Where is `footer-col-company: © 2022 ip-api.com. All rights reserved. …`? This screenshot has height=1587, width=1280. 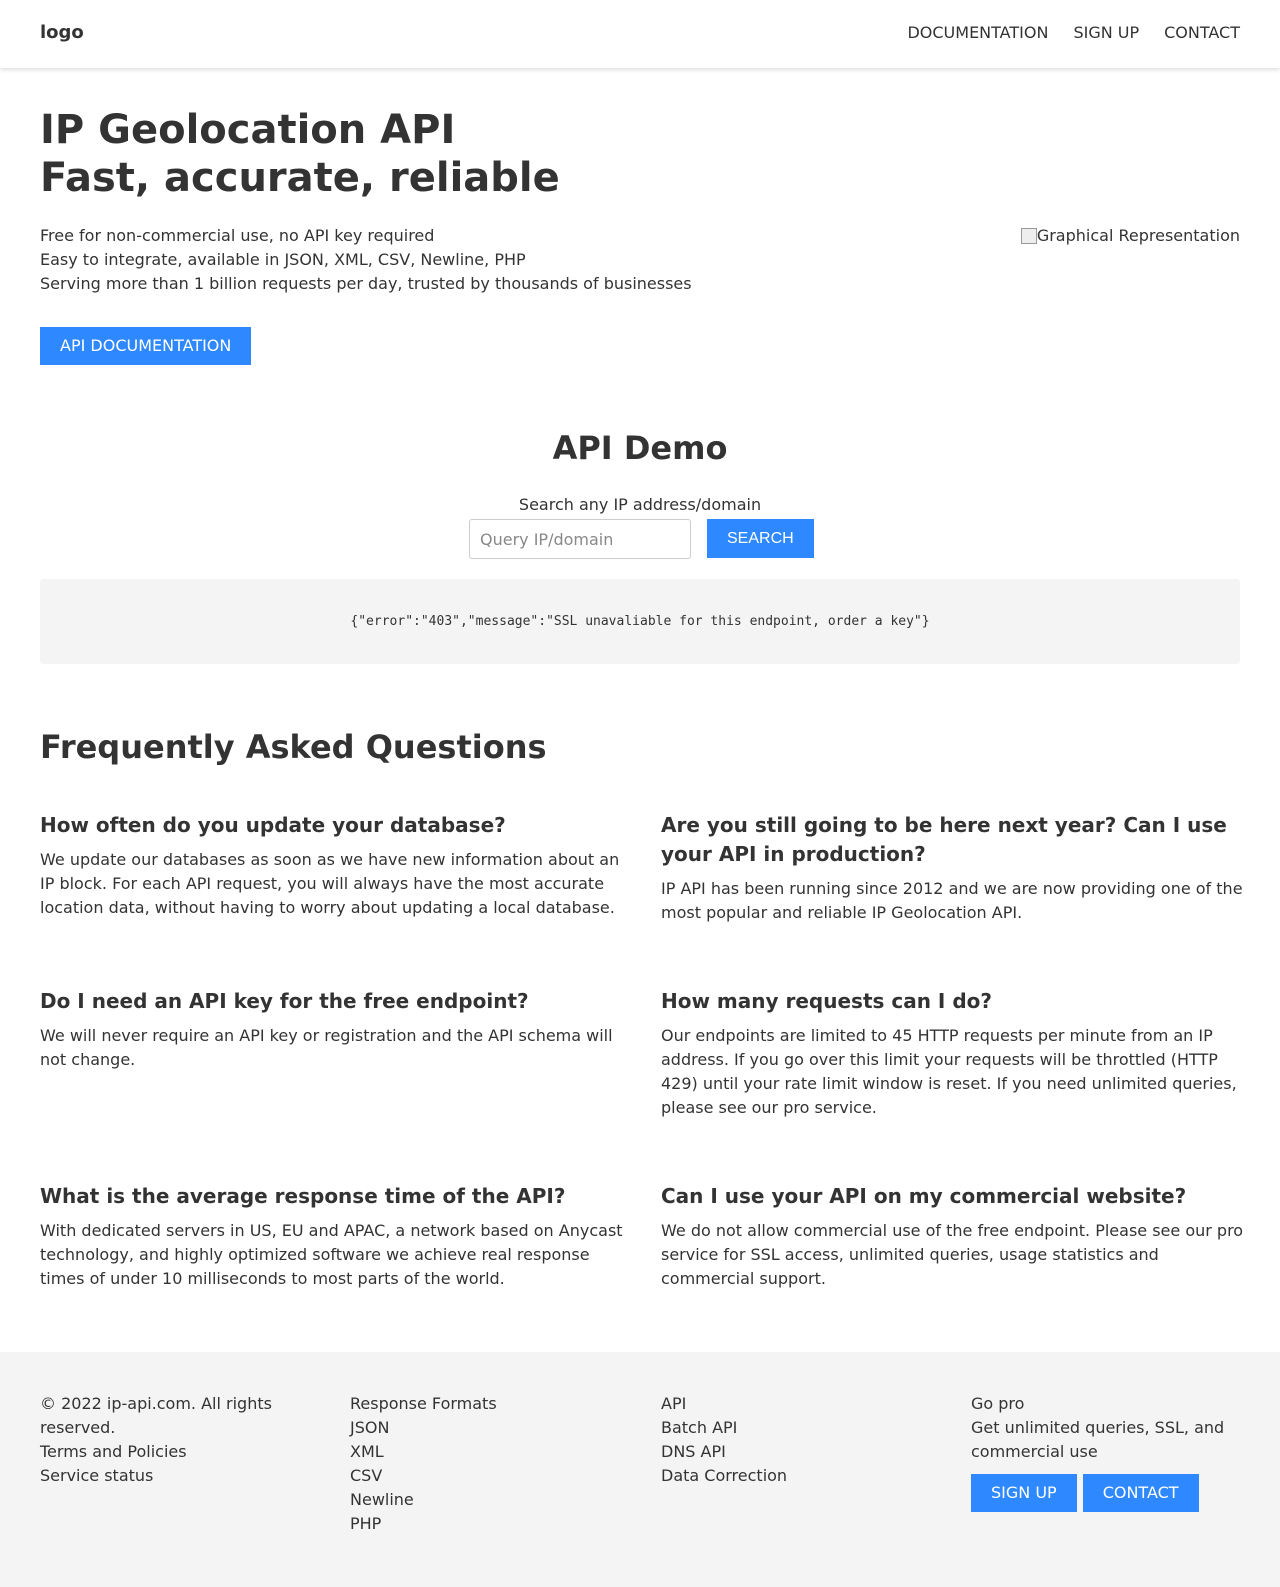
footer-col-company: © 2022 ip-api.com. All rights reserved. … is located at coordinates (170, 1440).